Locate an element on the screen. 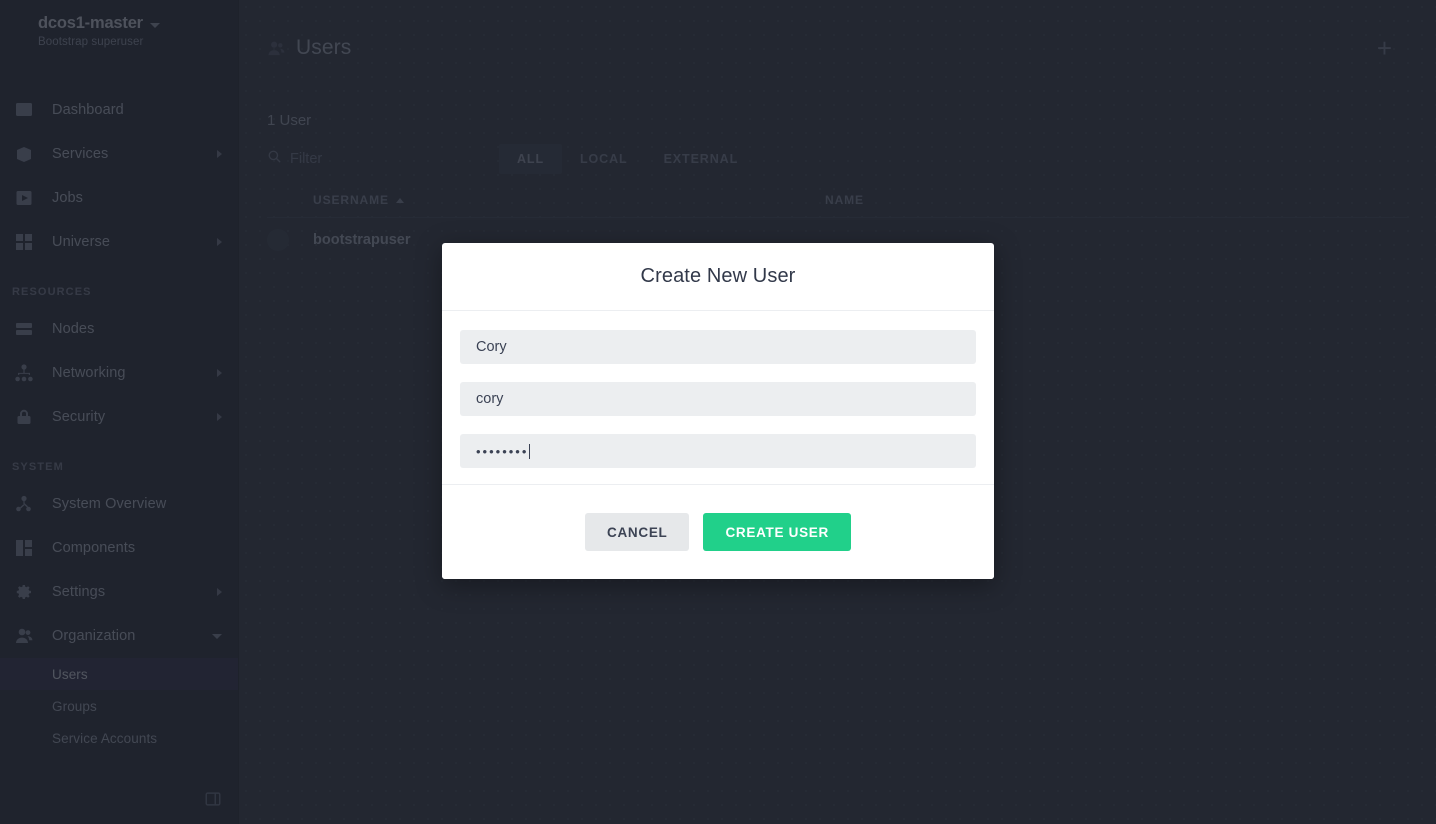 The image size is (1436, 824). modal-header: Create New User is located at coordinates (718, 277).